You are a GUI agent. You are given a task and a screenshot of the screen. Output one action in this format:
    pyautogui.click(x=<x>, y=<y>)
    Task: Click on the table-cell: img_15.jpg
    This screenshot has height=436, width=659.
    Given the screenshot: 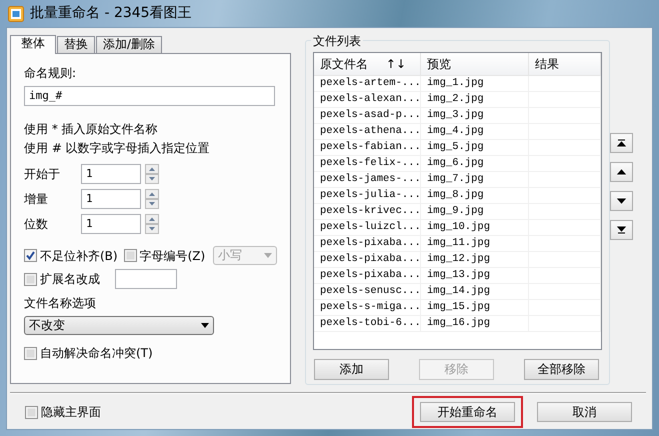 What is the action you would take?
    pyautogui.click(x=475, y=307)
    